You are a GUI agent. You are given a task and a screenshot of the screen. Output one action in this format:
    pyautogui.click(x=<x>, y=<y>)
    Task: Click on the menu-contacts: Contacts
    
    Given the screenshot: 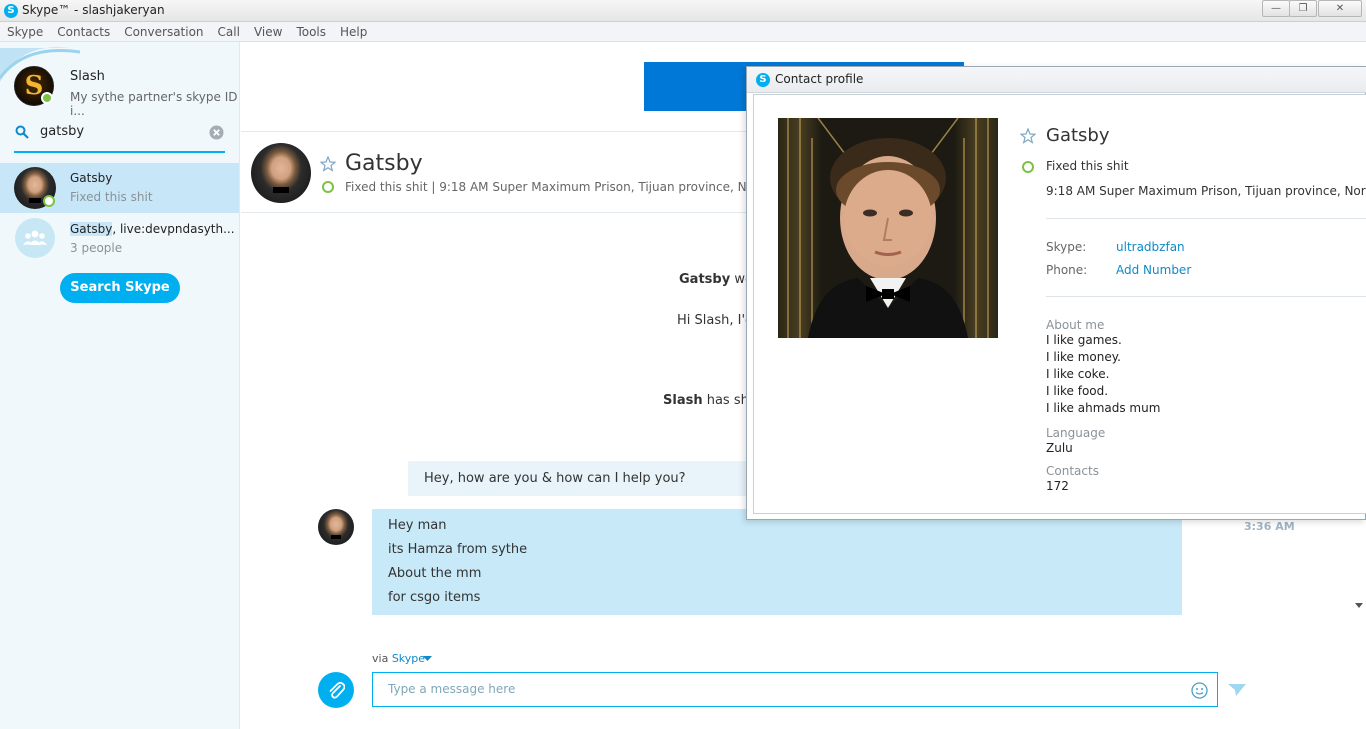 What is the action you would take?
    pyautogui.click(x=83, y=30)
    